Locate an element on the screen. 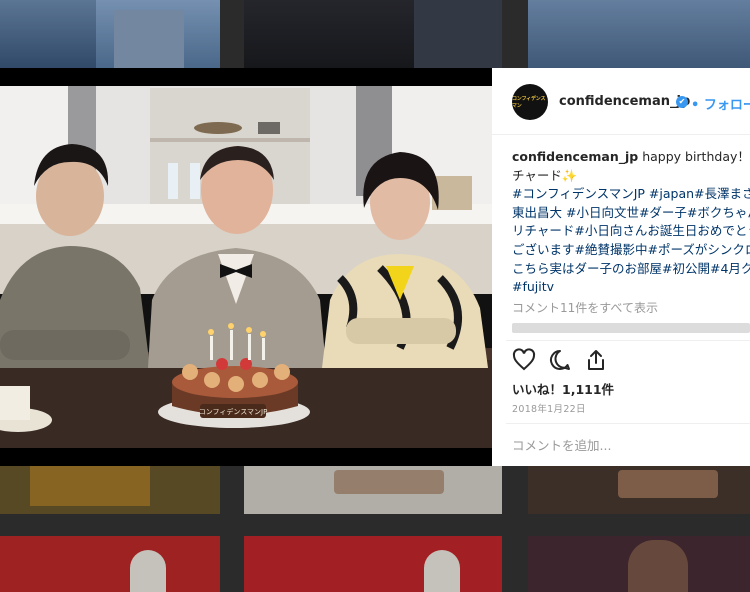  share-icon is located at coordinates (596, 360).